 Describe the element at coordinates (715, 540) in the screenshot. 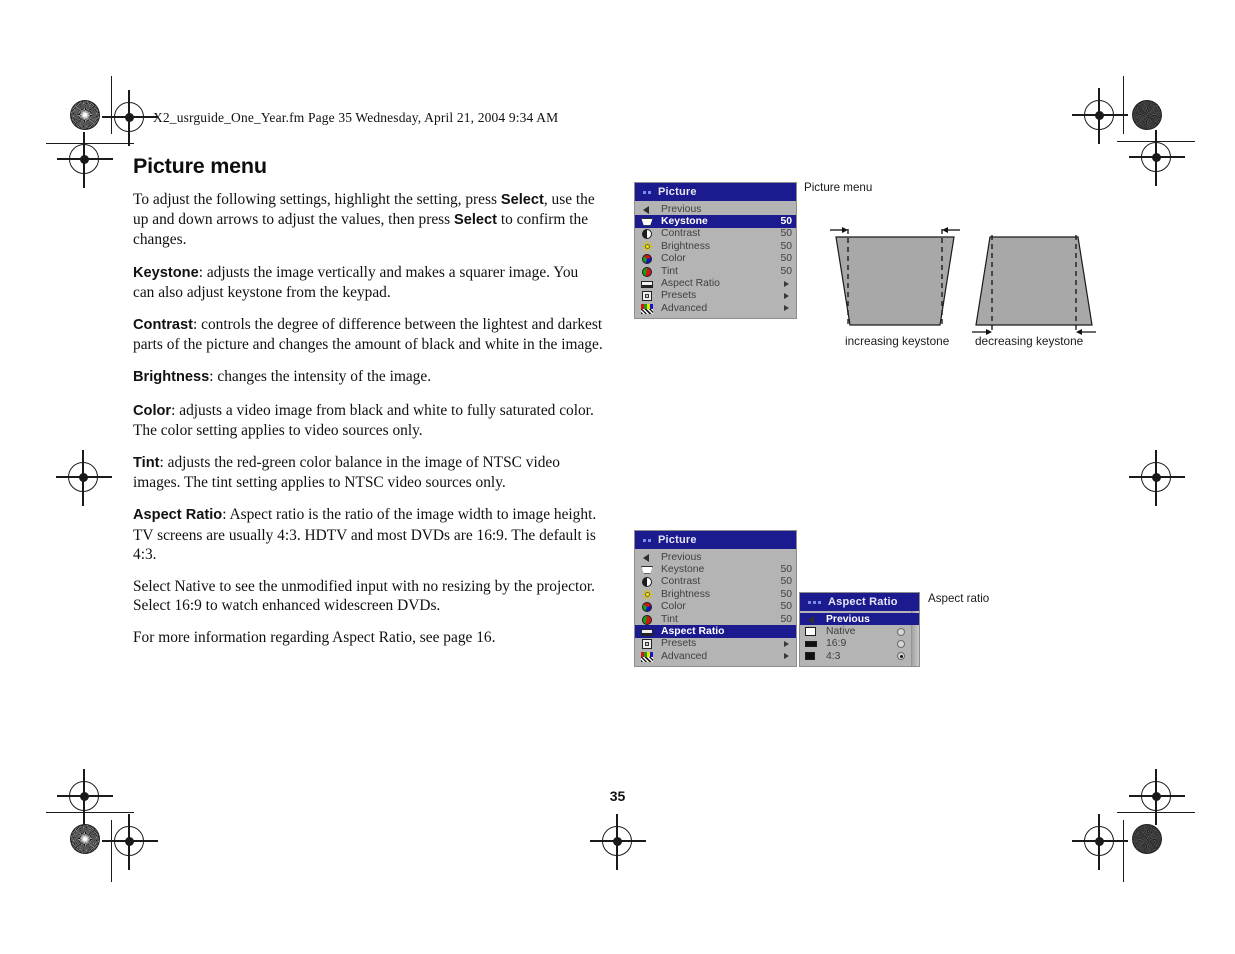

I see `osd-title-bar: Picture` at that location.